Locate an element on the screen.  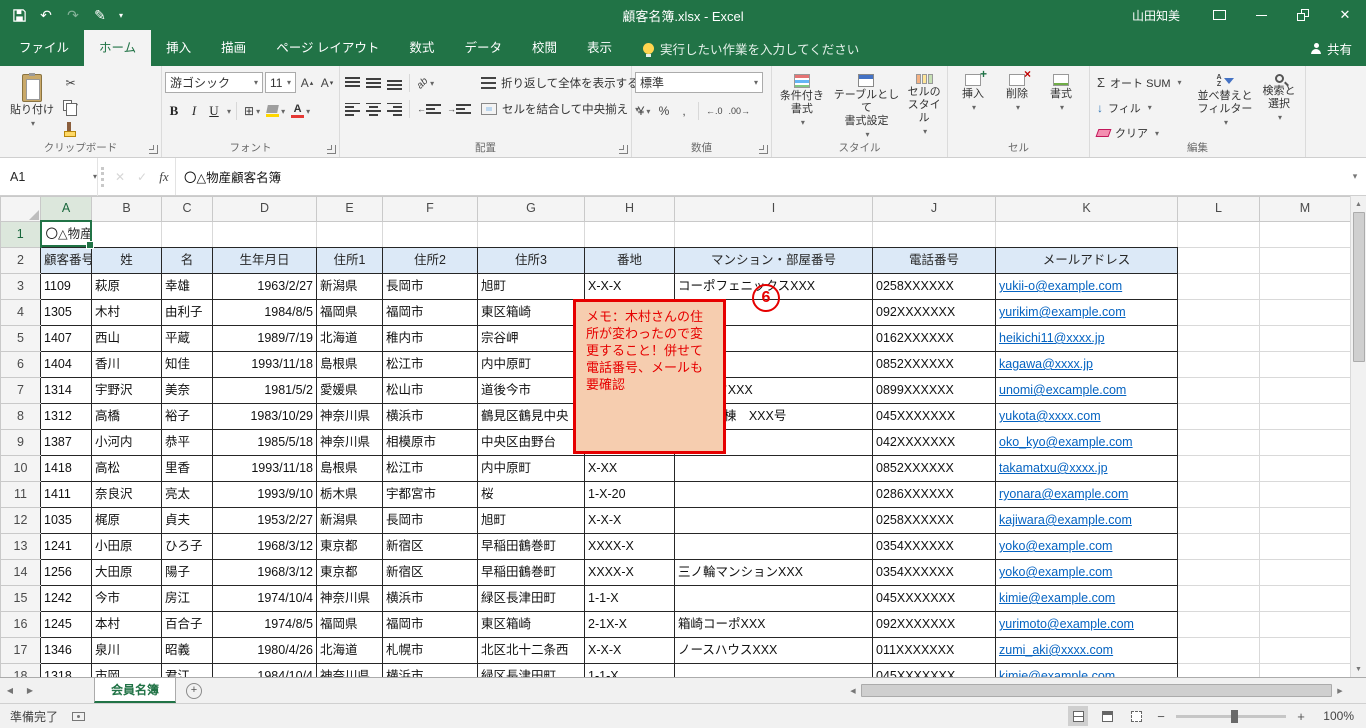
cell: unomi@excample.com is located at coordinates (1086, 390).